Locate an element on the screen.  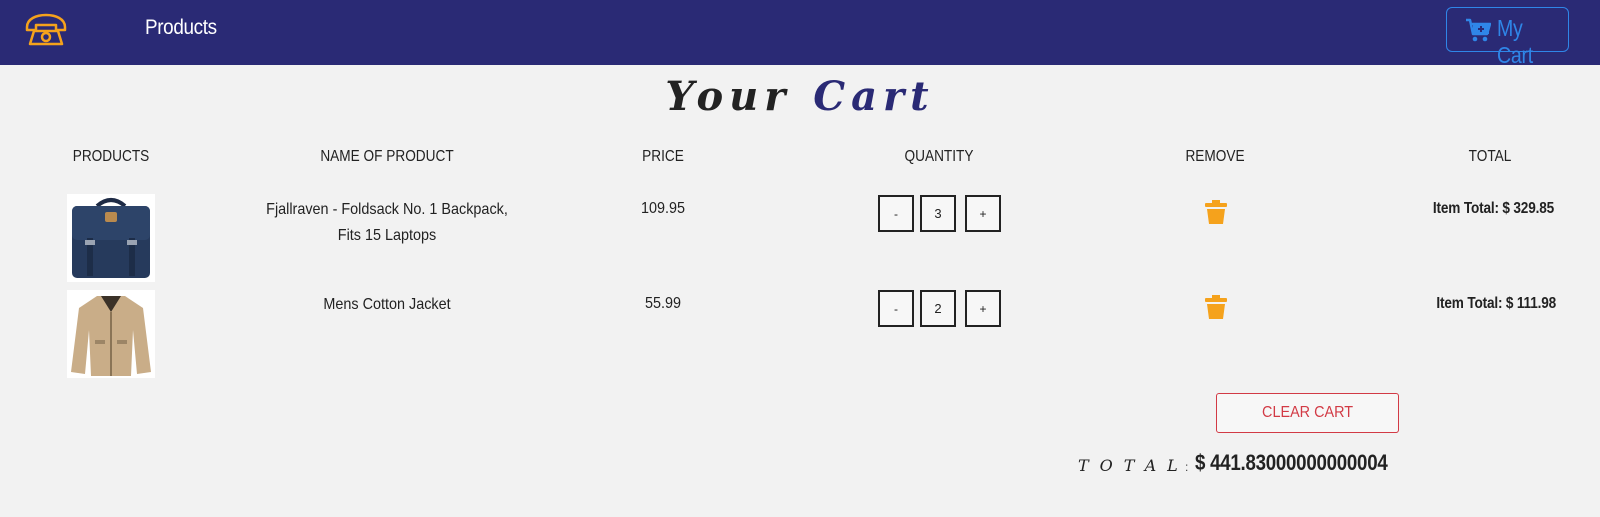
header-total: TOTAL is located at coordinates (1490, 156).